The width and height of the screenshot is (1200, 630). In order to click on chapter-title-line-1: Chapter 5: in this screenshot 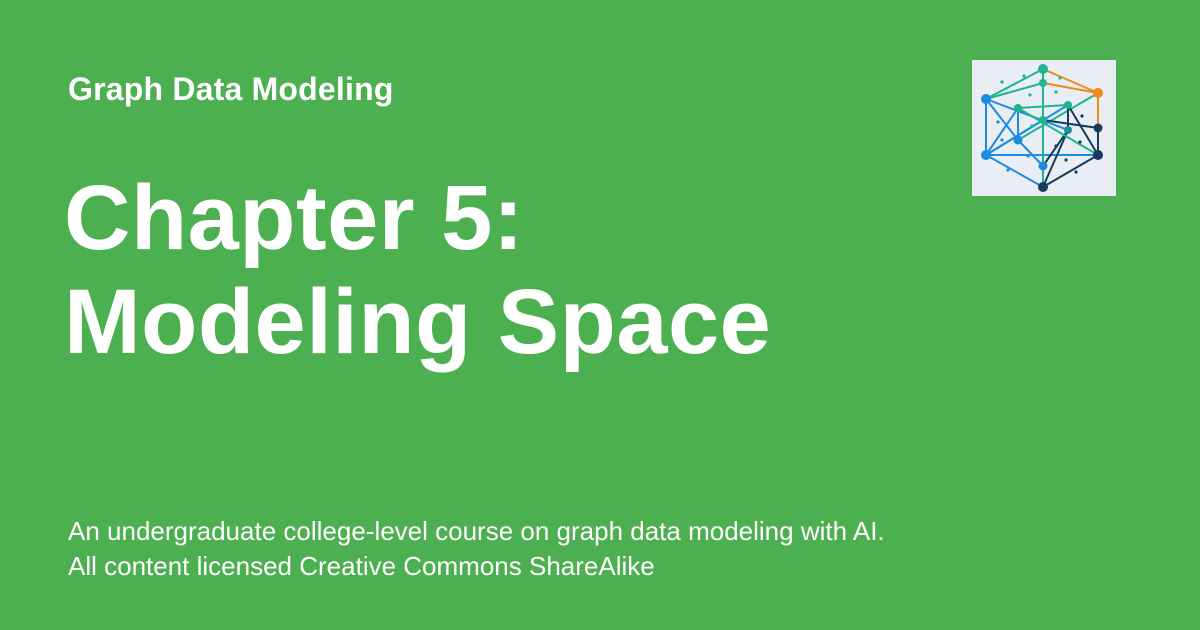, I will do `click(294, 218)`.